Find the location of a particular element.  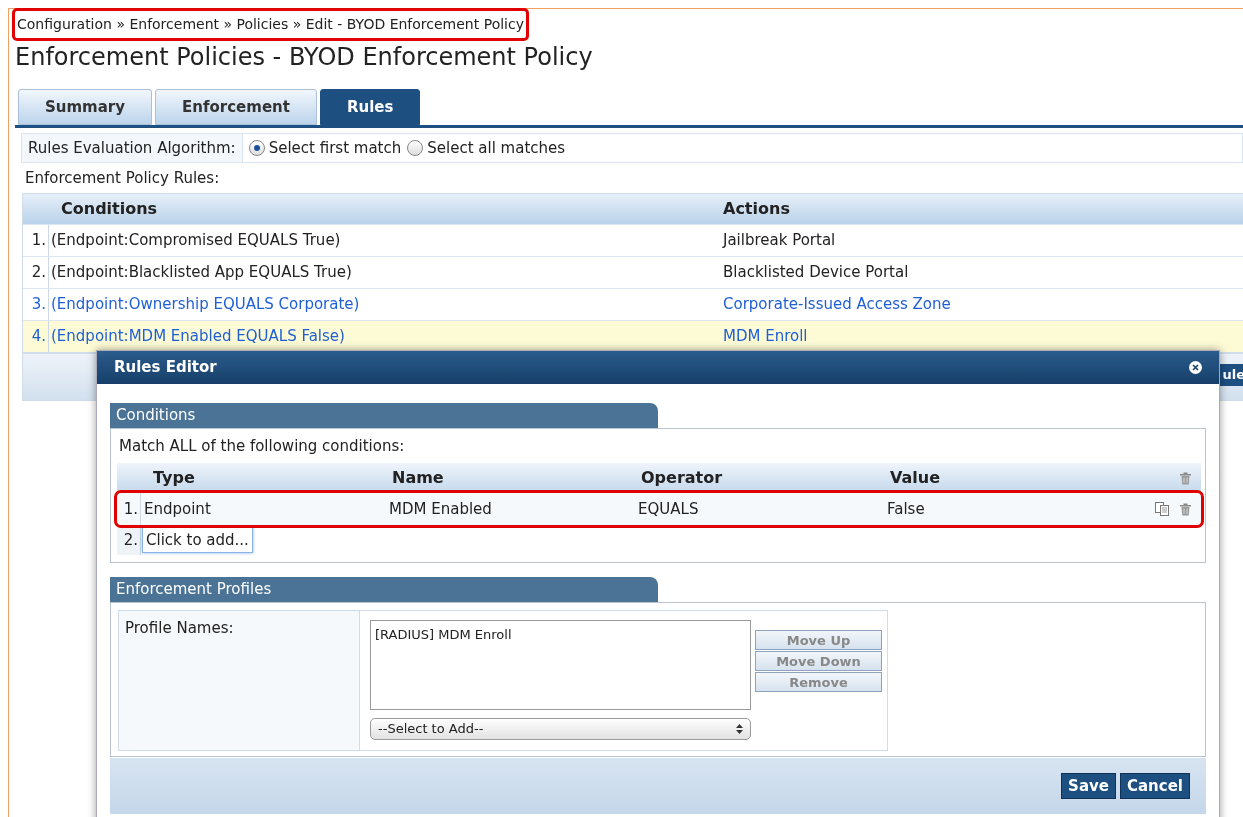

field-label: Rules Evaluation Algorithm: is located at coordinates (132, 148).